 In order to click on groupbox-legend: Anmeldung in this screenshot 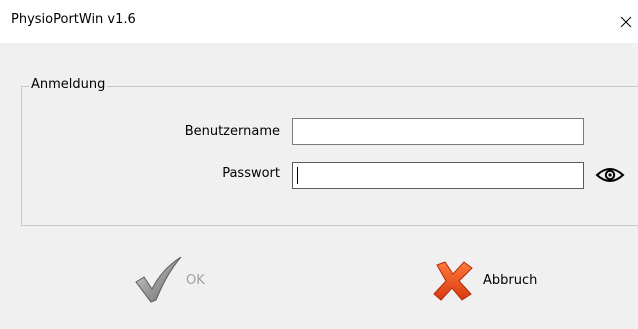, I will do `click(68, 84)`.